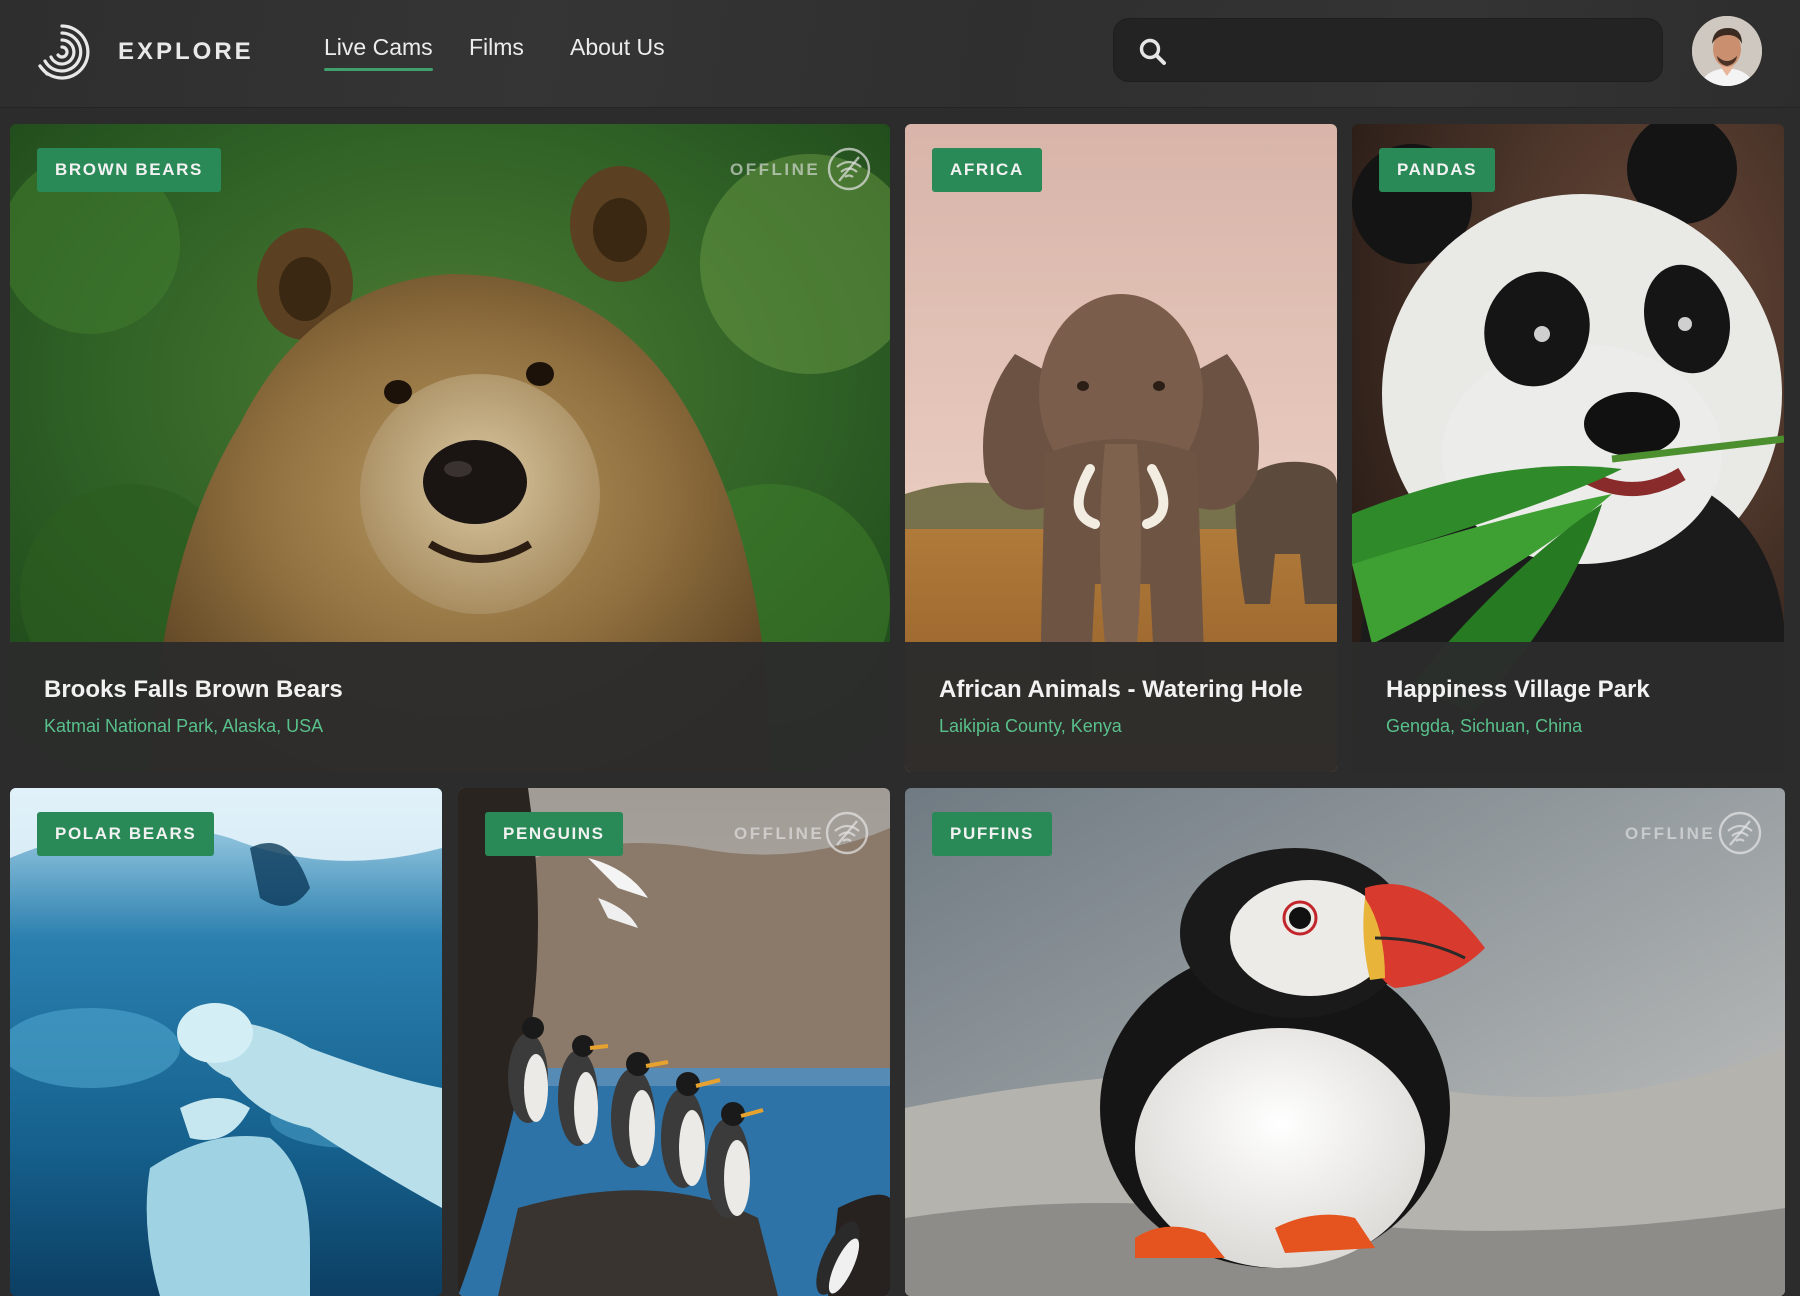 Image resolution: width=1800 pixels, height=1296 pixels. What do you see at coordinates (129, 170) in the screenshot?
I see `category-tag: BROWN BEARS` at bounding box center [129, 170].